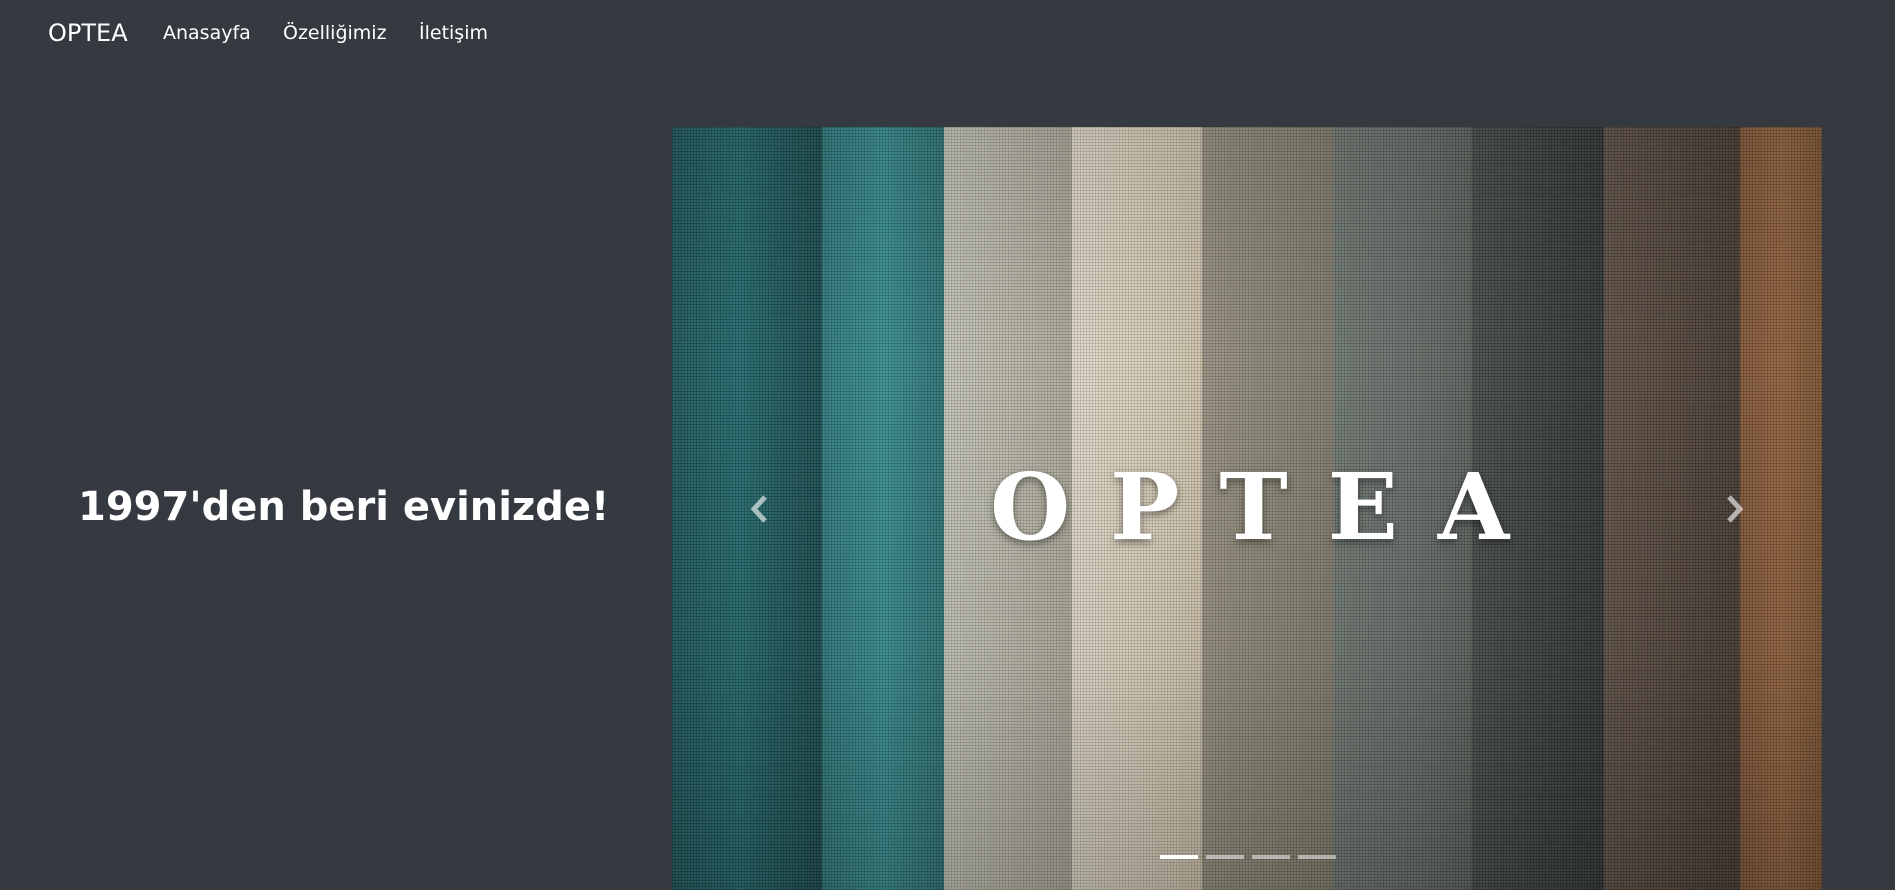  What do you see at coordinates (947, 33) in the screenshot?
I see `navbar: OPTEA Anasayfa Özelliğimiz İletişim` at bounding box center [947, 33].